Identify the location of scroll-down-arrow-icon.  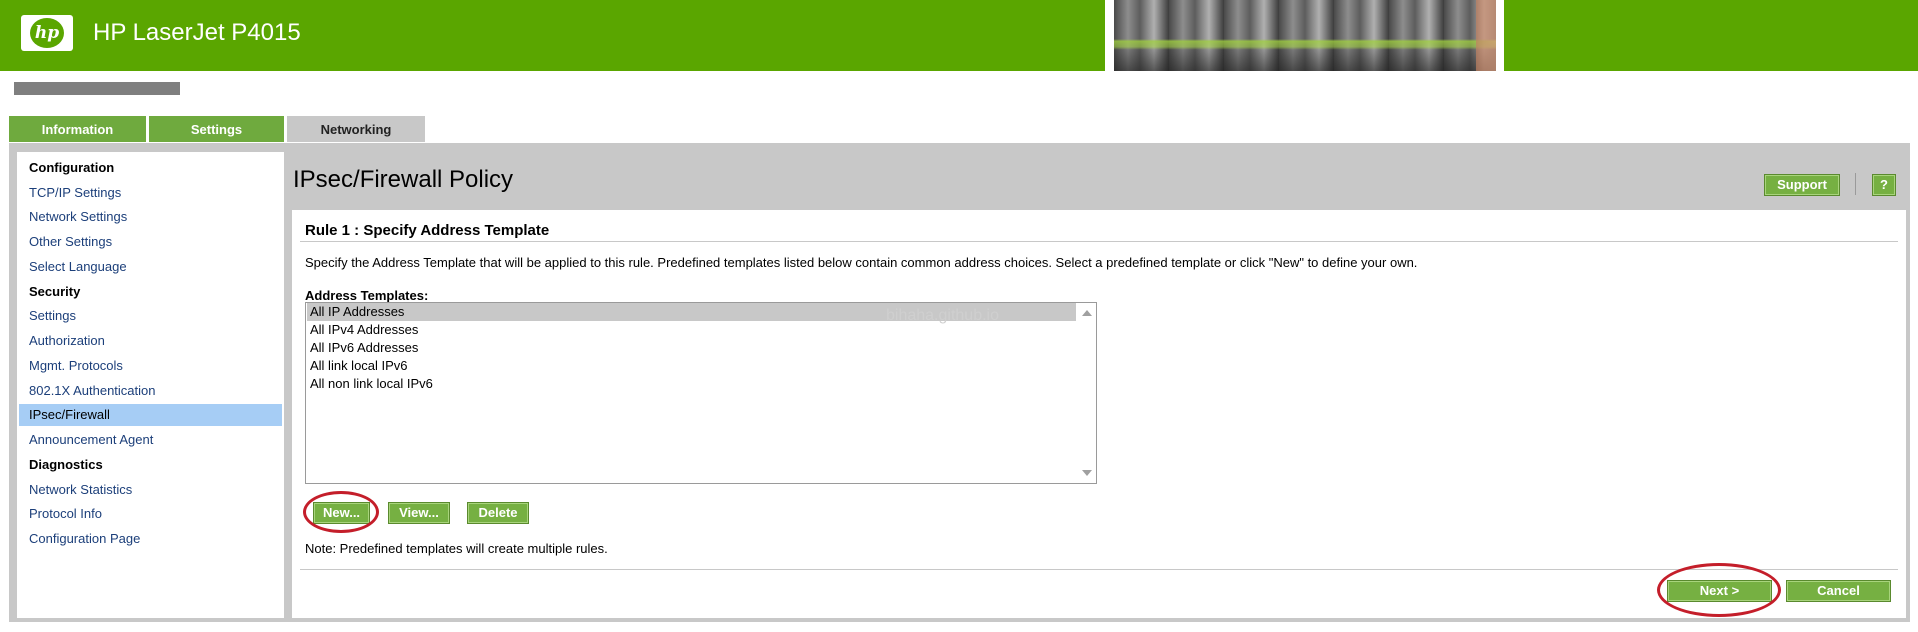
(1087, 473).